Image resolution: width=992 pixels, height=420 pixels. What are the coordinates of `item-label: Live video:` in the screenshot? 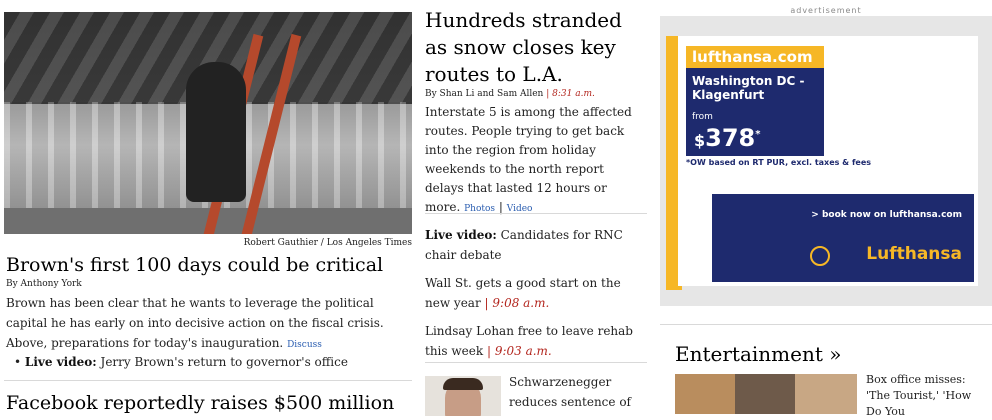 It's located at (461, 235).